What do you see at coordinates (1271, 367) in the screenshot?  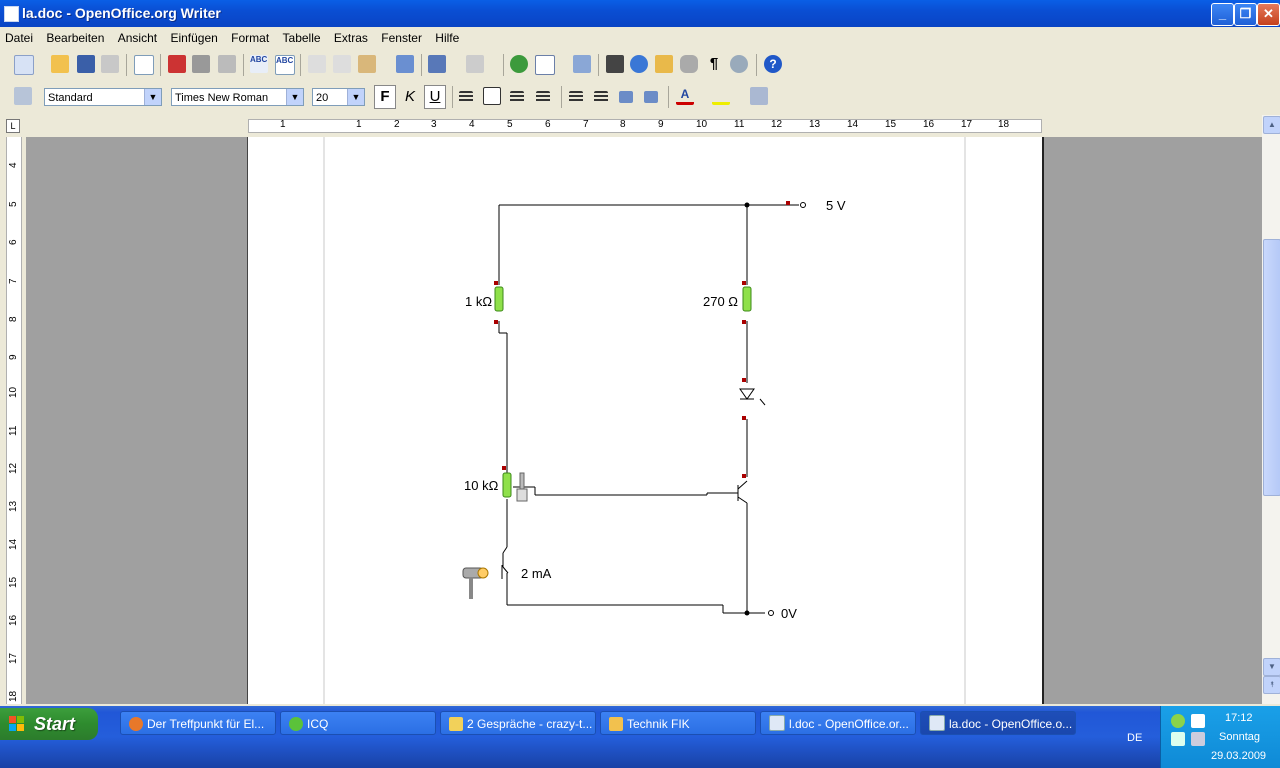 I see `scroll-thumb` at bounding box center [1271, 367].